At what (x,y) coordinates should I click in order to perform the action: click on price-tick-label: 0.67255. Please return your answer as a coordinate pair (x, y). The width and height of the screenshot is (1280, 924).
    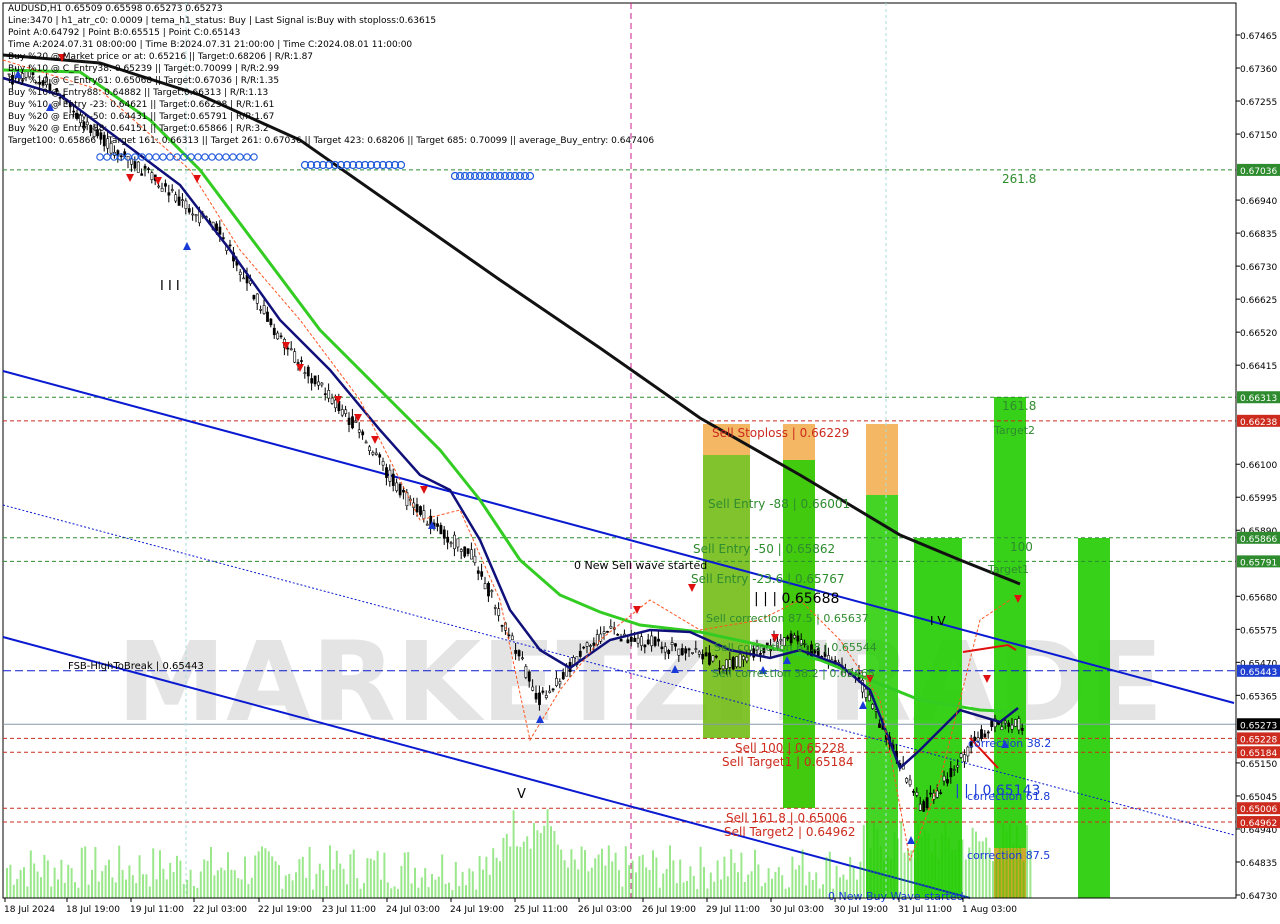
    Looking at the image, I should click on (1258, 103).